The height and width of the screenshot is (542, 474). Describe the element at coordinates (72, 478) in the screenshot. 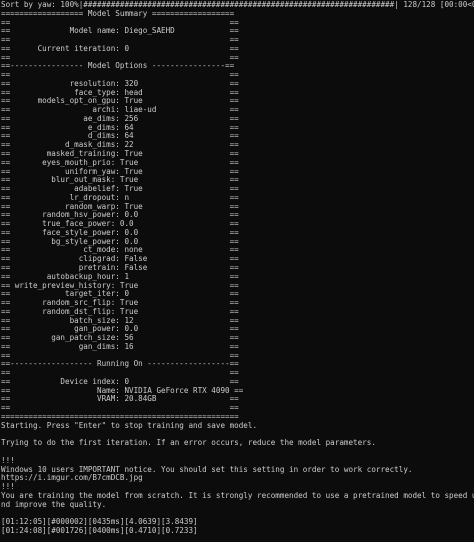

I see `terminal-line: https://i.imgur.com/B7cmDCB.jpg` at that location.